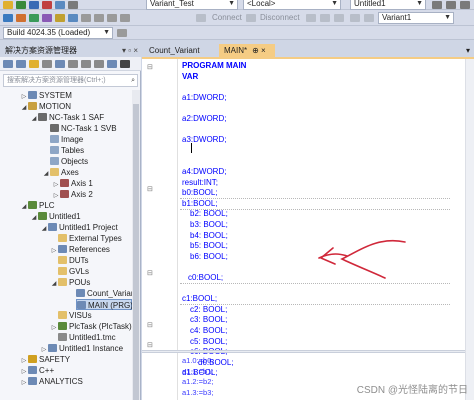 This screenshot has width=474, height=400. What do you see at coordinates (46, 95) in the screenshot?
I see `tree-item-system: ▷ SYSTEM` at bounding box center [46, 95].